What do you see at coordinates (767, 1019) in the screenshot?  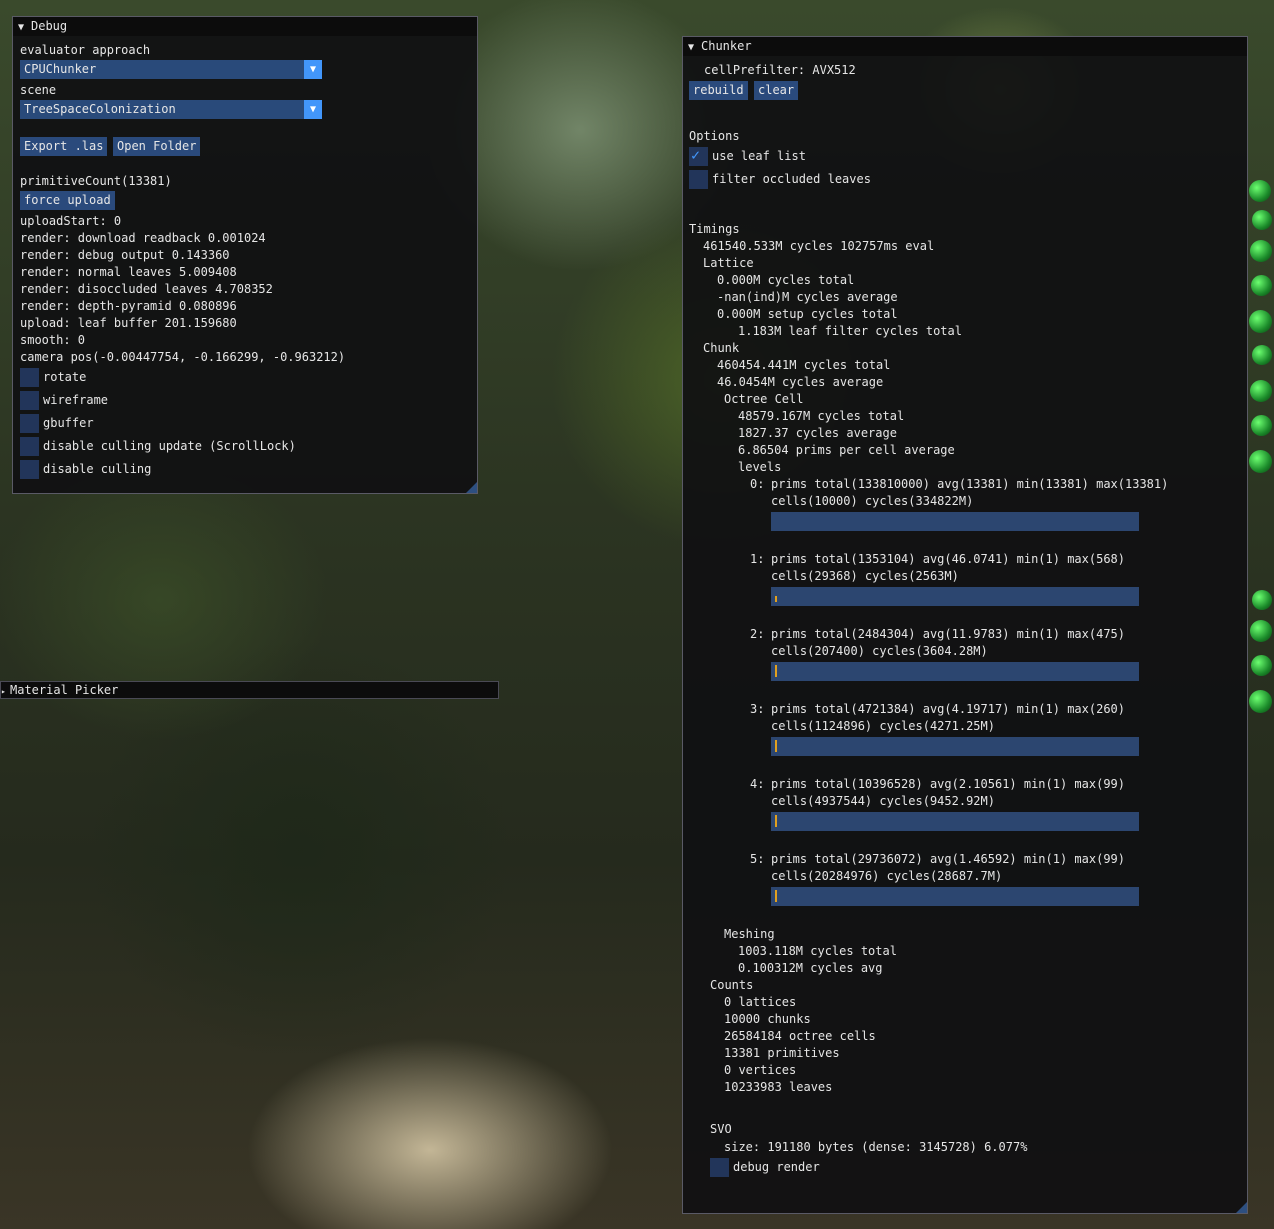 I see `count-line: 10000 chunks` at bounding box center [767, 1019].